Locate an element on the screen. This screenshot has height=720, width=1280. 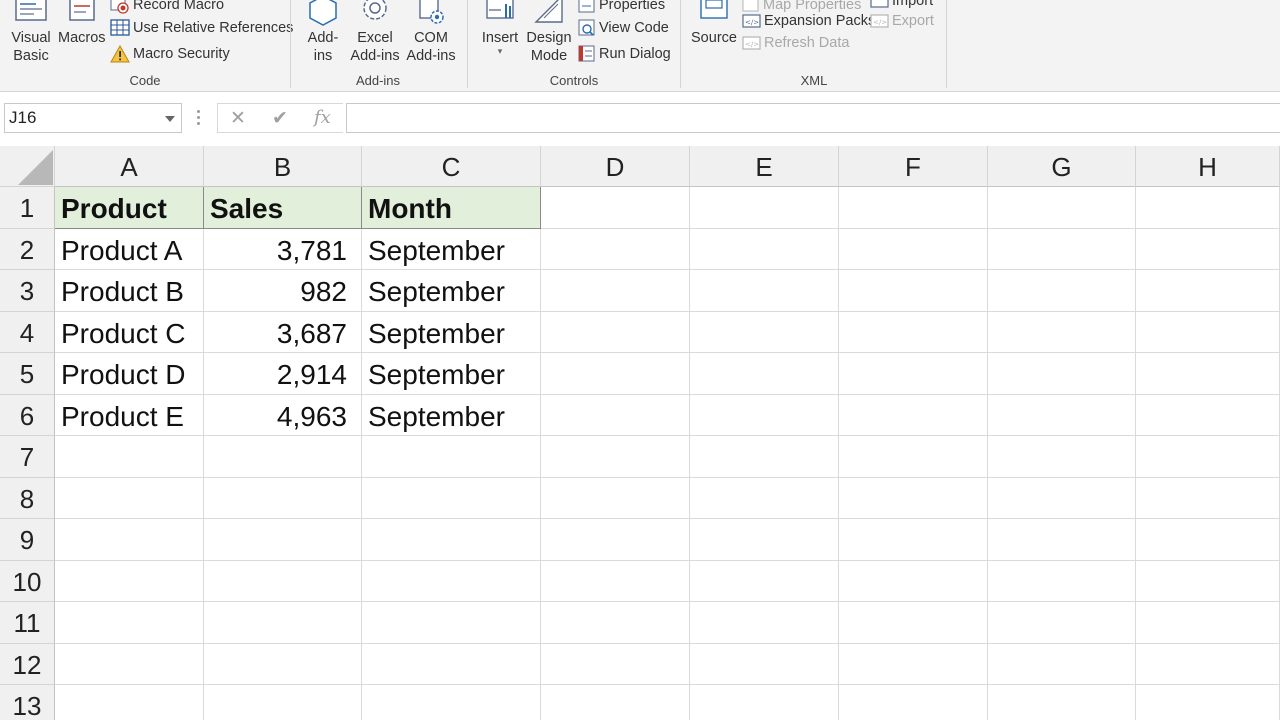
cell-d12 is located at coordinates (615, 664).